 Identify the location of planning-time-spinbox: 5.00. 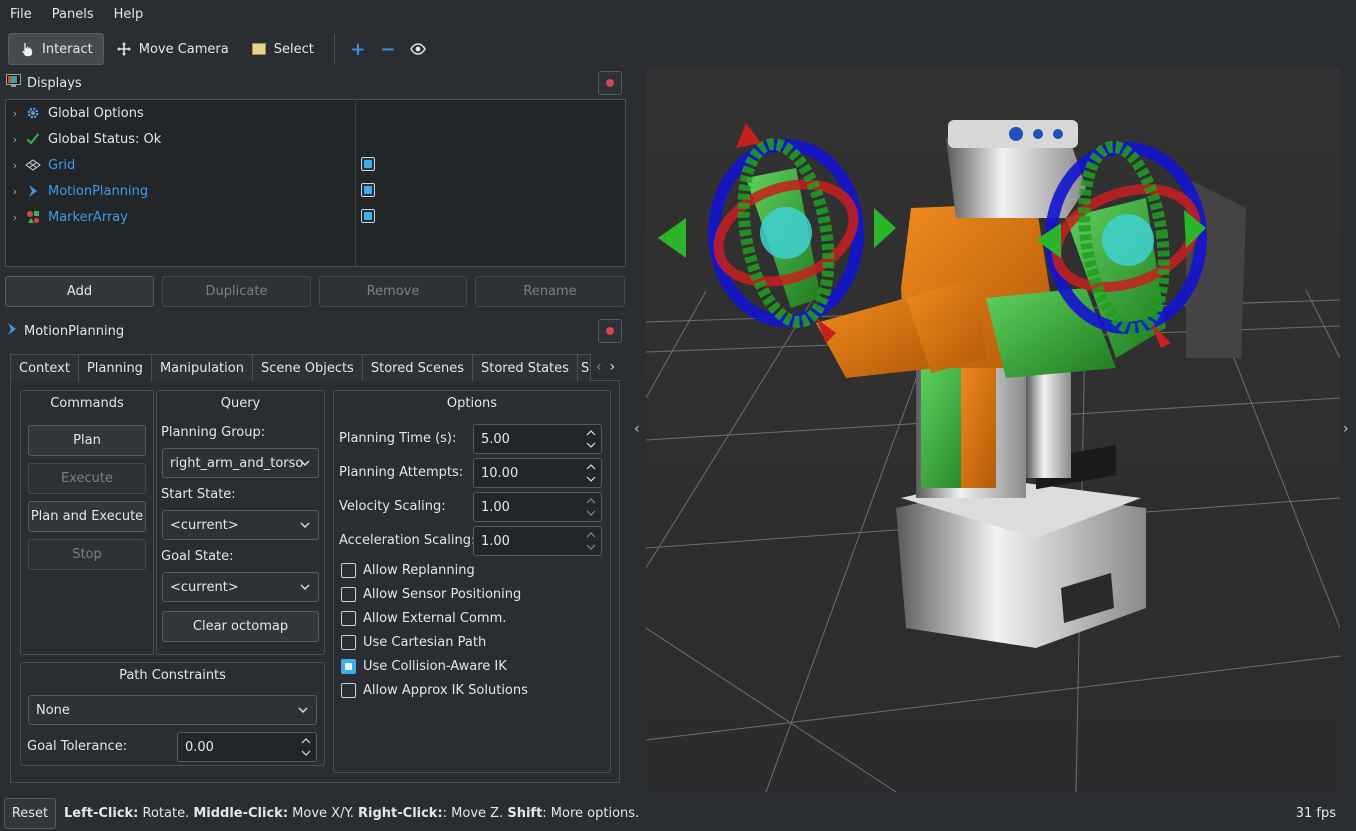
(537, 439).